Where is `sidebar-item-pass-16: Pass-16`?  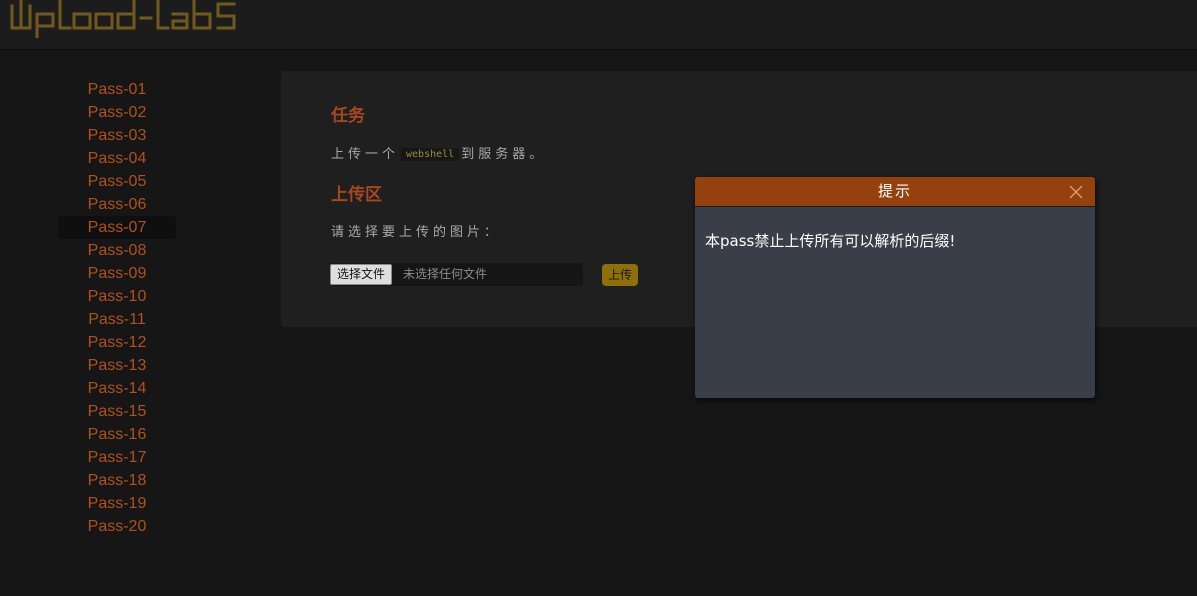
sidebar-item-pass-16: Pass-16 is located at coordinates (117, 434).